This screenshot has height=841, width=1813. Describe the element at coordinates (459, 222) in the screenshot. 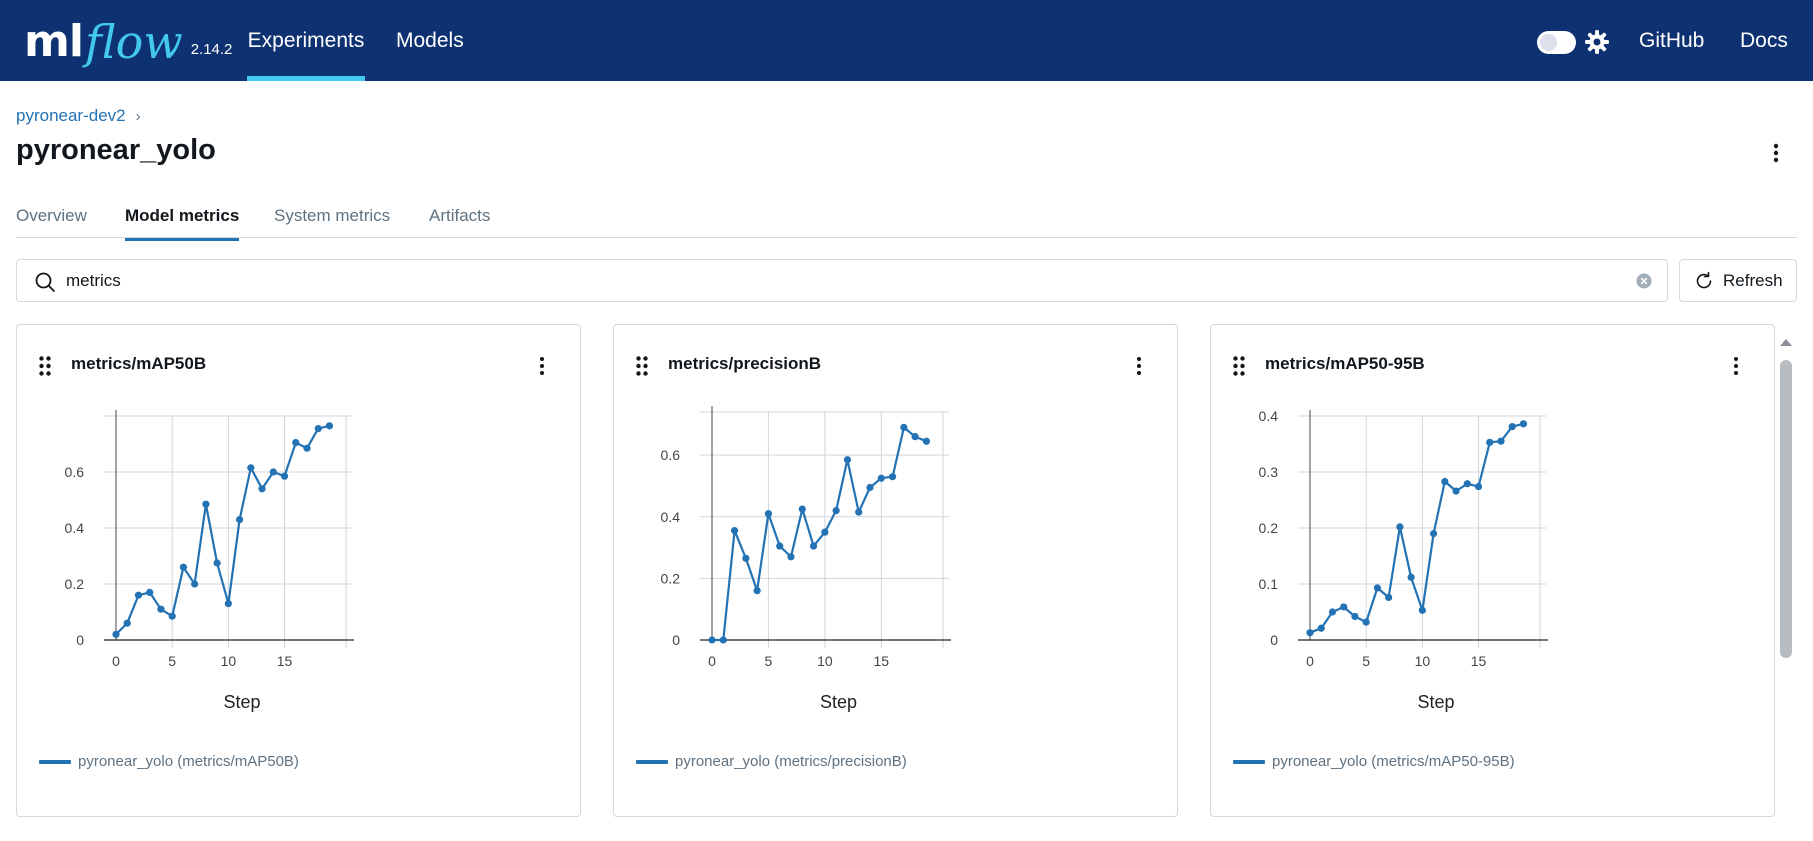

I see `tab-artifacts: Artifacts` at that location.